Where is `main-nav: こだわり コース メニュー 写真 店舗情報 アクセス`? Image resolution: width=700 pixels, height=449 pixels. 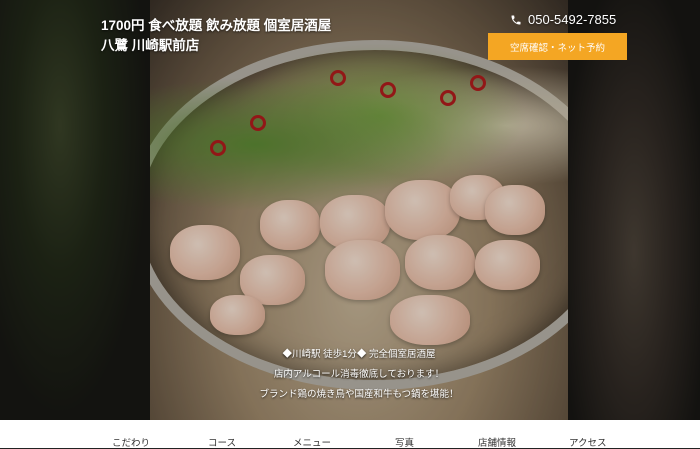 main-nav: こだわり コース メニュー 写真 店舗情報 アクセス is located at coordinates (350, 434).